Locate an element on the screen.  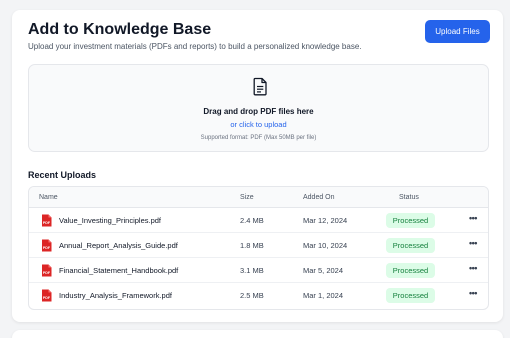
file-name: Financial_Statement_Handbook.pdf is located at coordinates (119, 270).